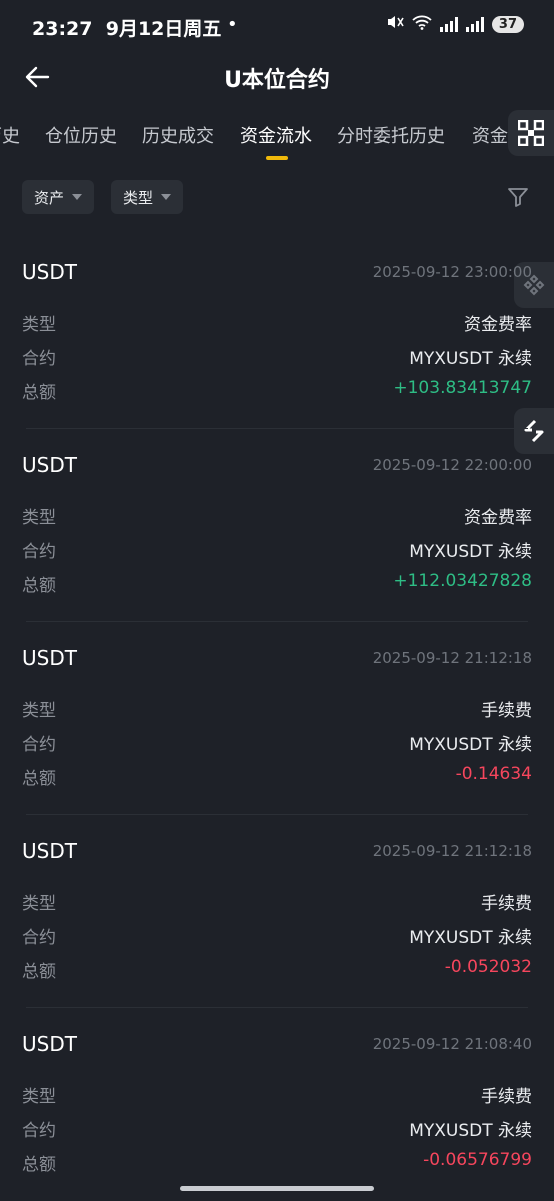  What do you see at coordinates (127, 29) in the screenshot?
I see `status-time: 23:27 9月12日周五` at bounding box center [127, 29].